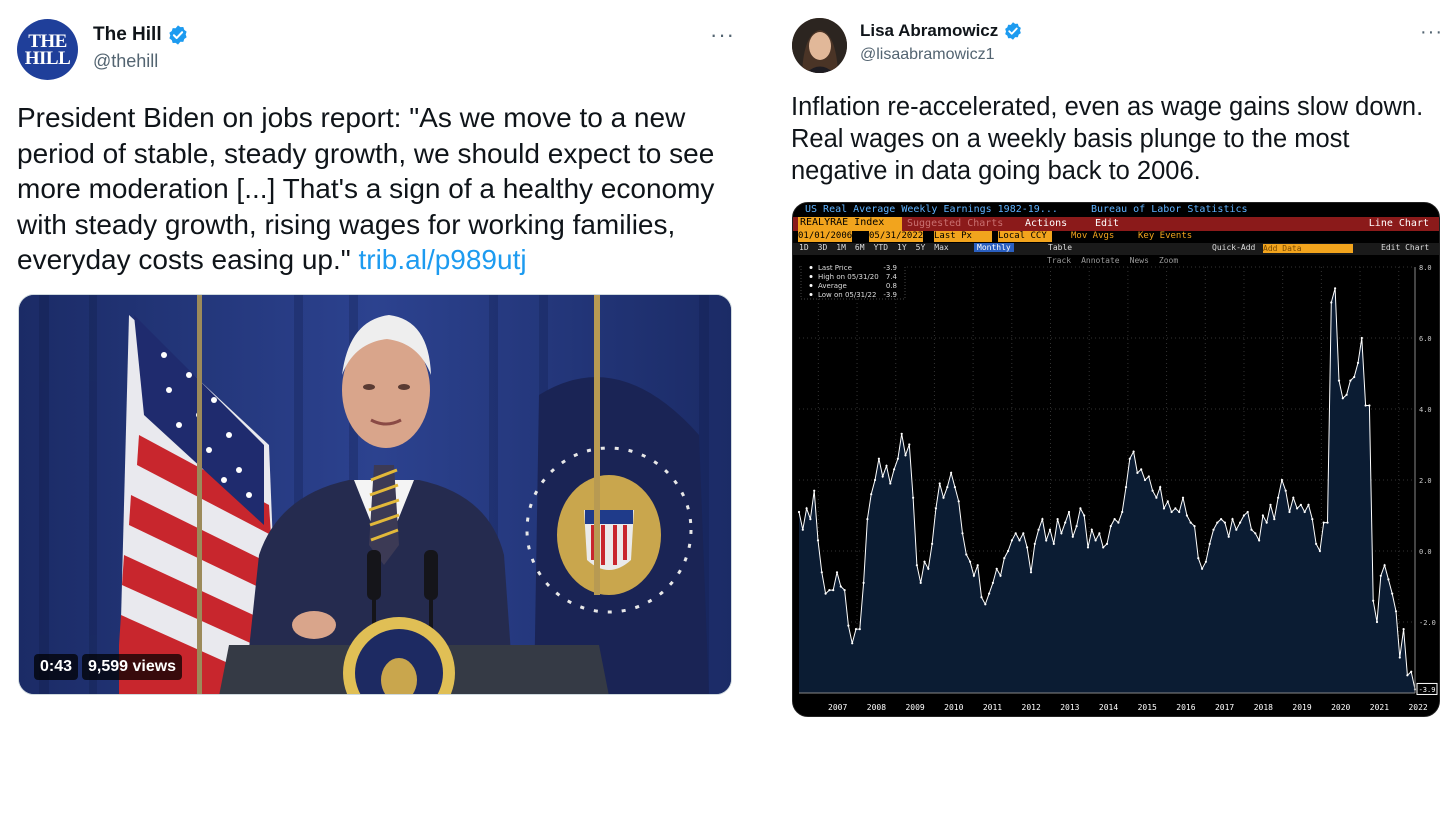 Image resolution: width=1456 pixels, height=819 pixels. Describe the element at coordinates (125, 61) in the screenshot. I see `handle: @thehill` at that location.